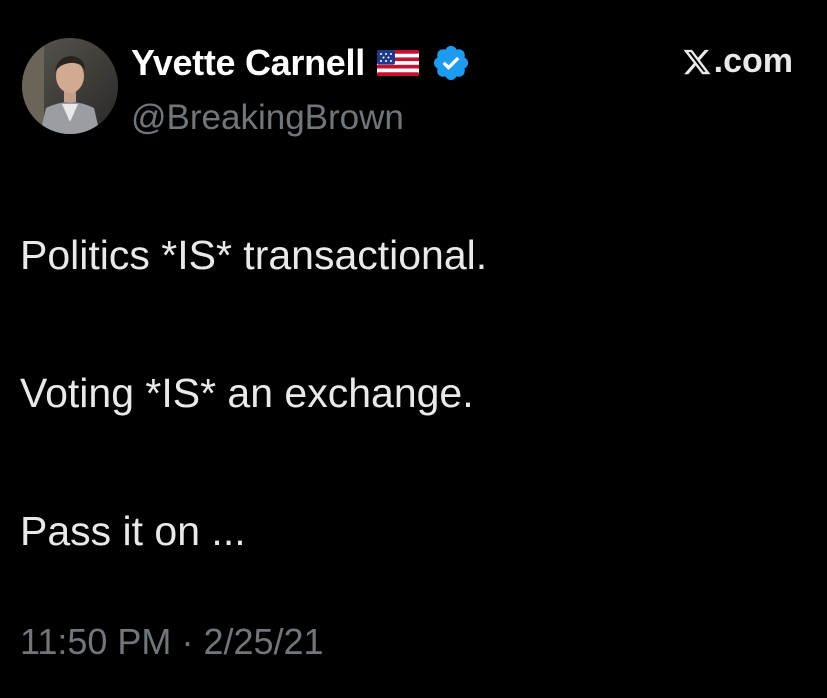  I want to click on x-logo-icon, so click(697, 62).